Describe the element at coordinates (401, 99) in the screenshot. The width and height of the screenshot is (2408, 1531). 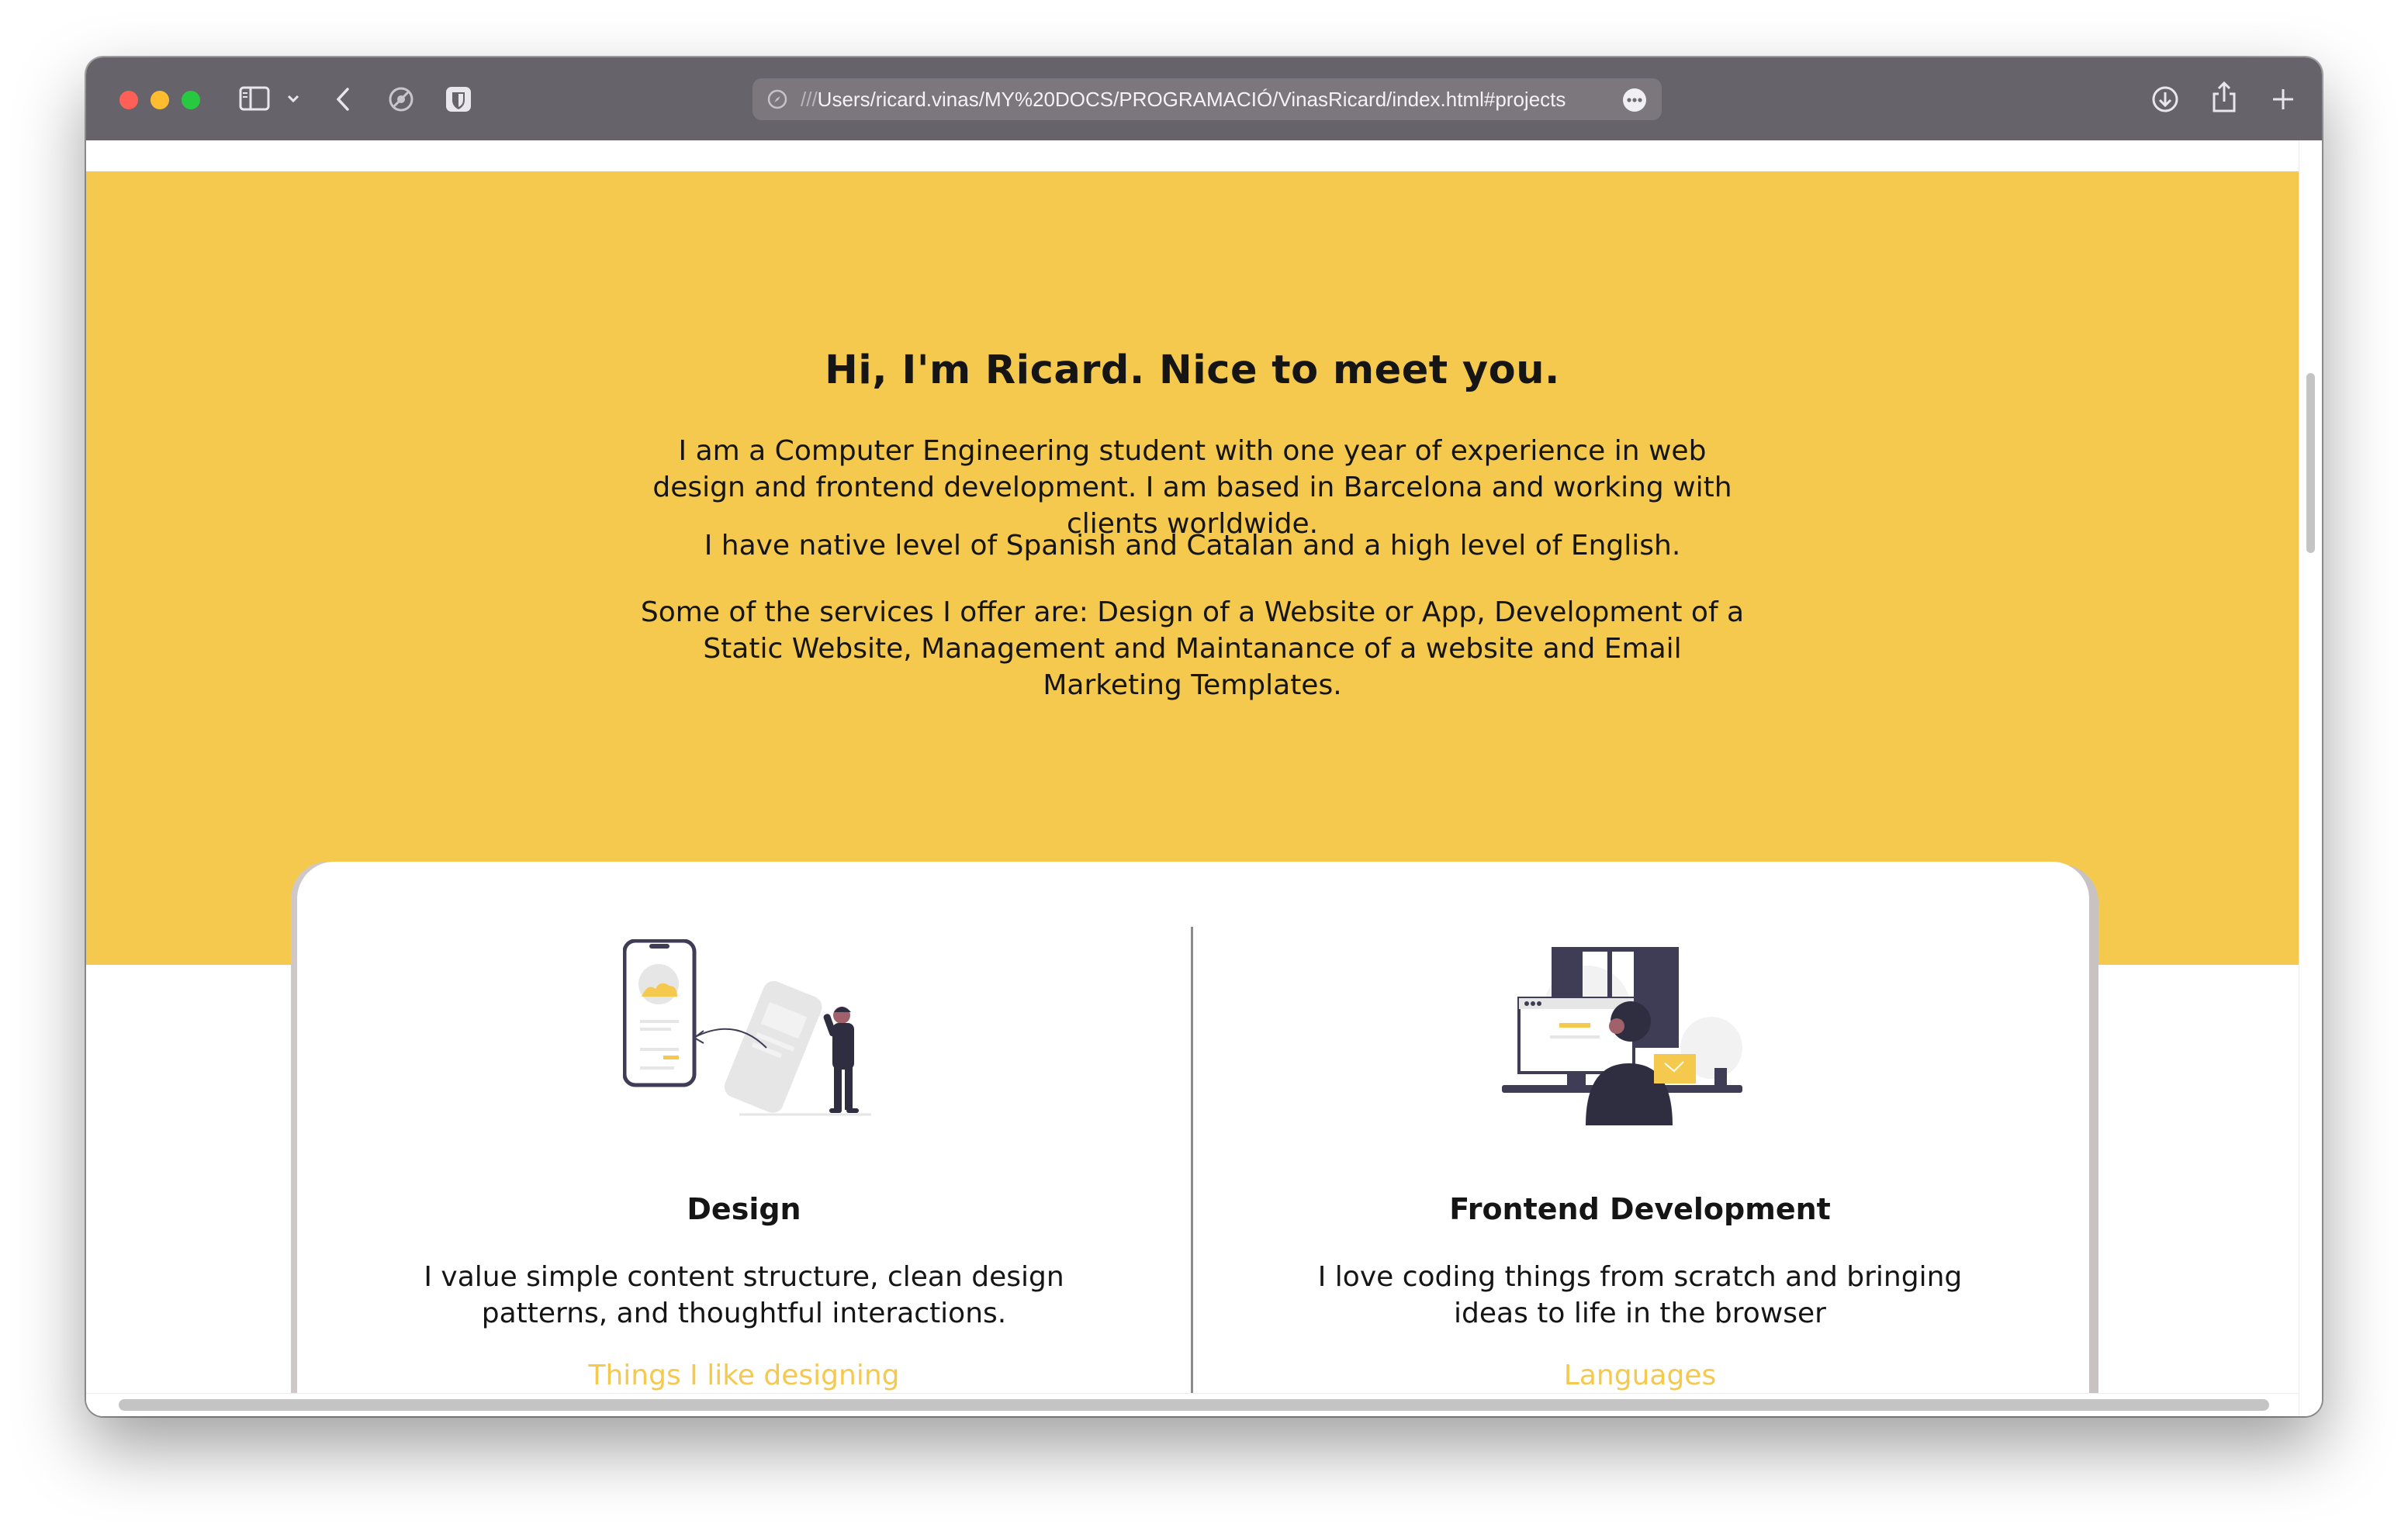
I see `privacy-icon` at that location.